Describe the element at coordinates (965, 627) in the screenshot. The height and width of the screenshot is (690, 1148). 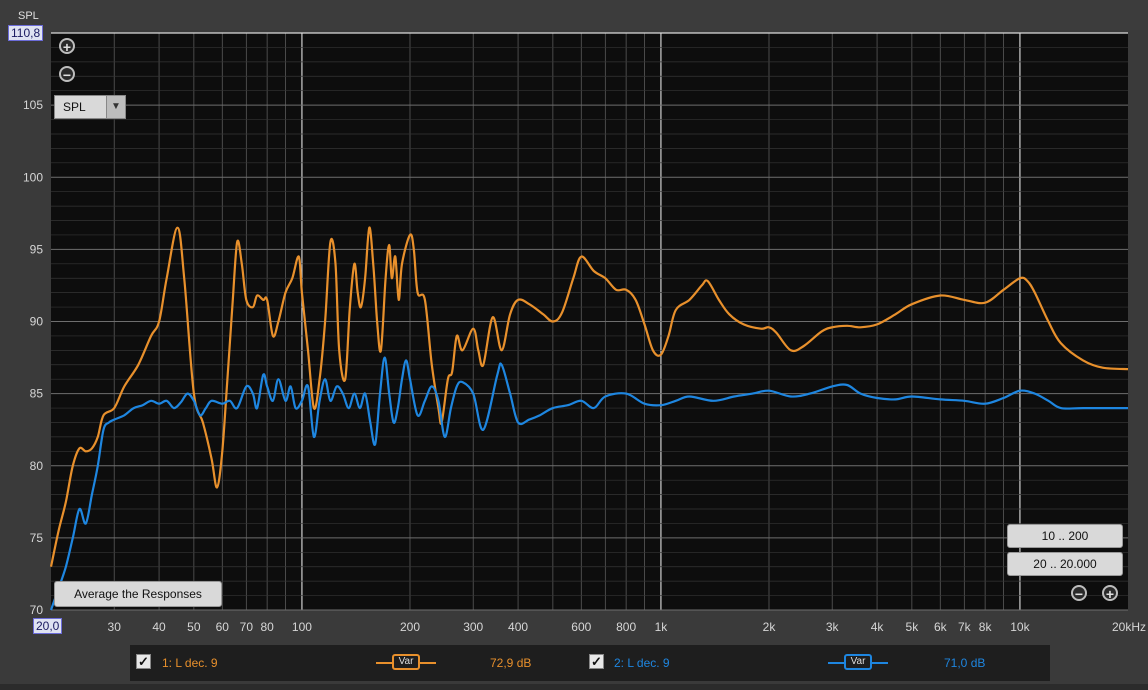
I see `x-tick-label: 7k` at that location.